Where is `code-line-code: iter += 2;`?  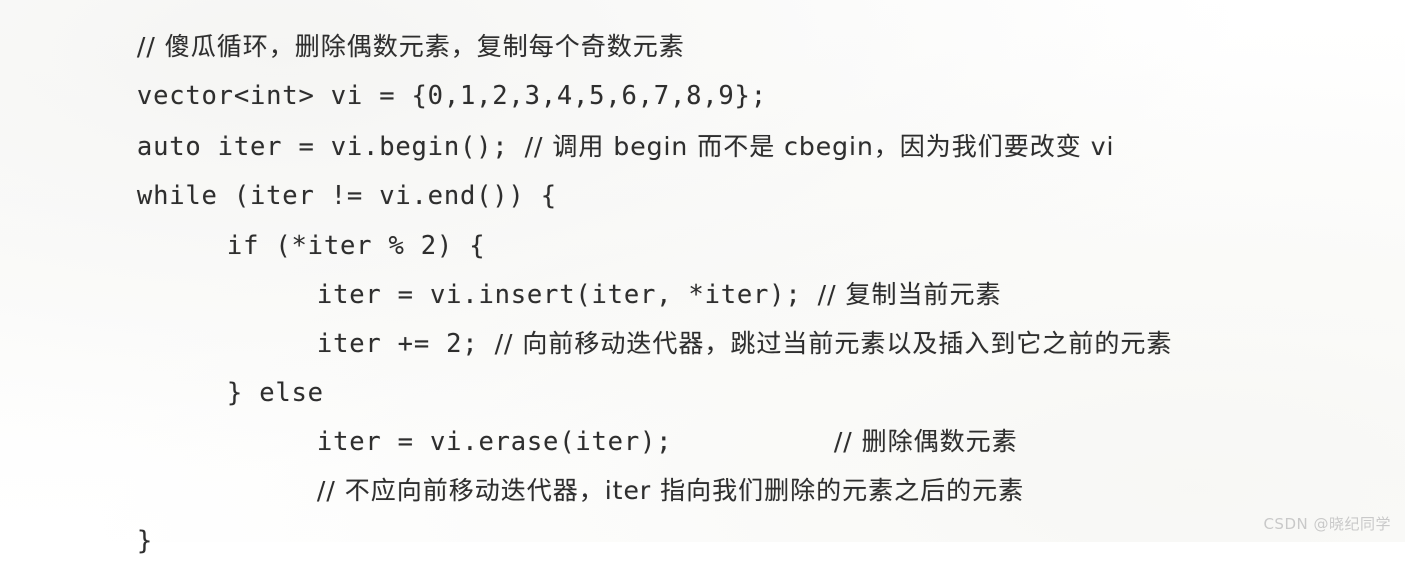
code-line-code: iter += 2; is located at coordinates (397, 343).